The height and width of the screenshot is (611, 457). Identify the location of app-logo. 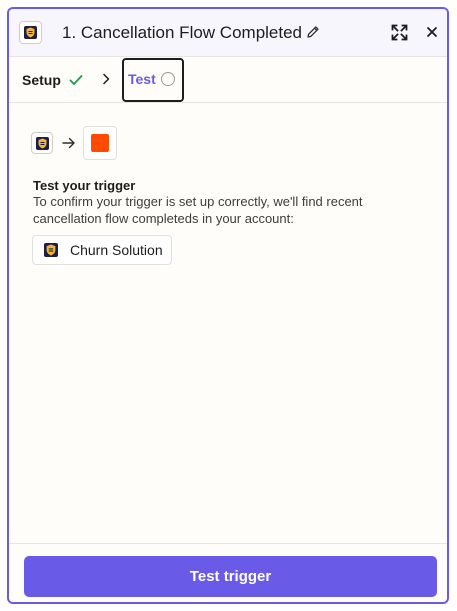
(30, 32).